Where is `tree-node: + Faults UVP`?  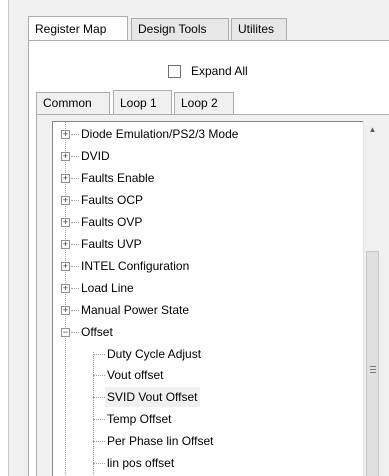
tree-node: + Faults UVP is located at coordinates (208, 244).